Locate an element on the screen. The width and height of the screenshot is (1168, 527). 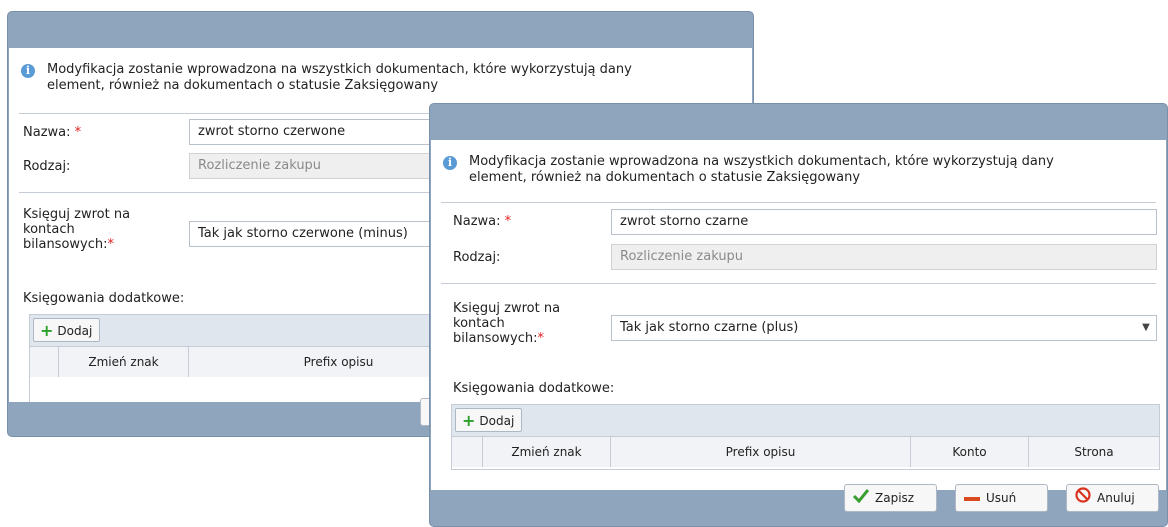
chevron-down-icon: ▼ is located at coordinates (1146, 328).